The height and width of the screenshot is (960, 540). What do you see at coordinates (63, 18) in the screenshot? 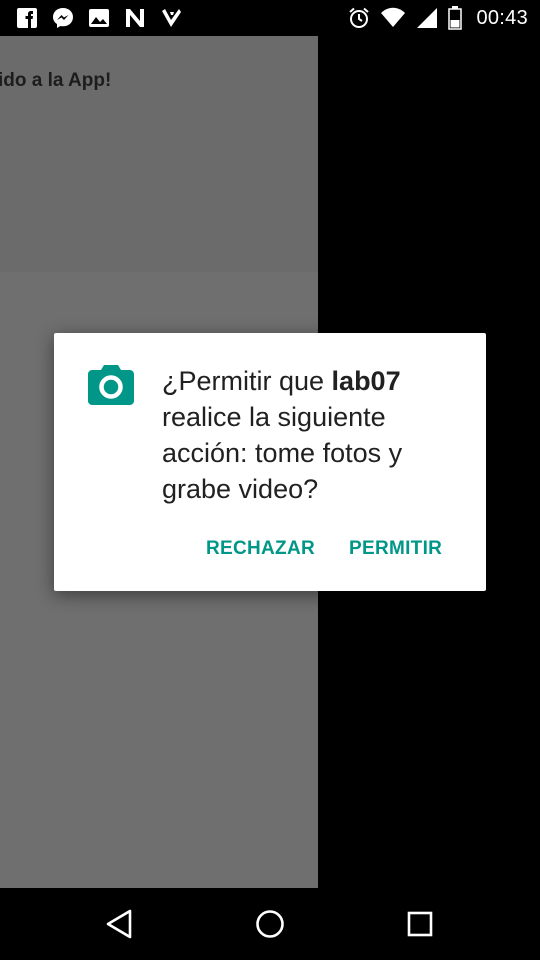
I see `messenger-icon` at bounding box center [63, 18].